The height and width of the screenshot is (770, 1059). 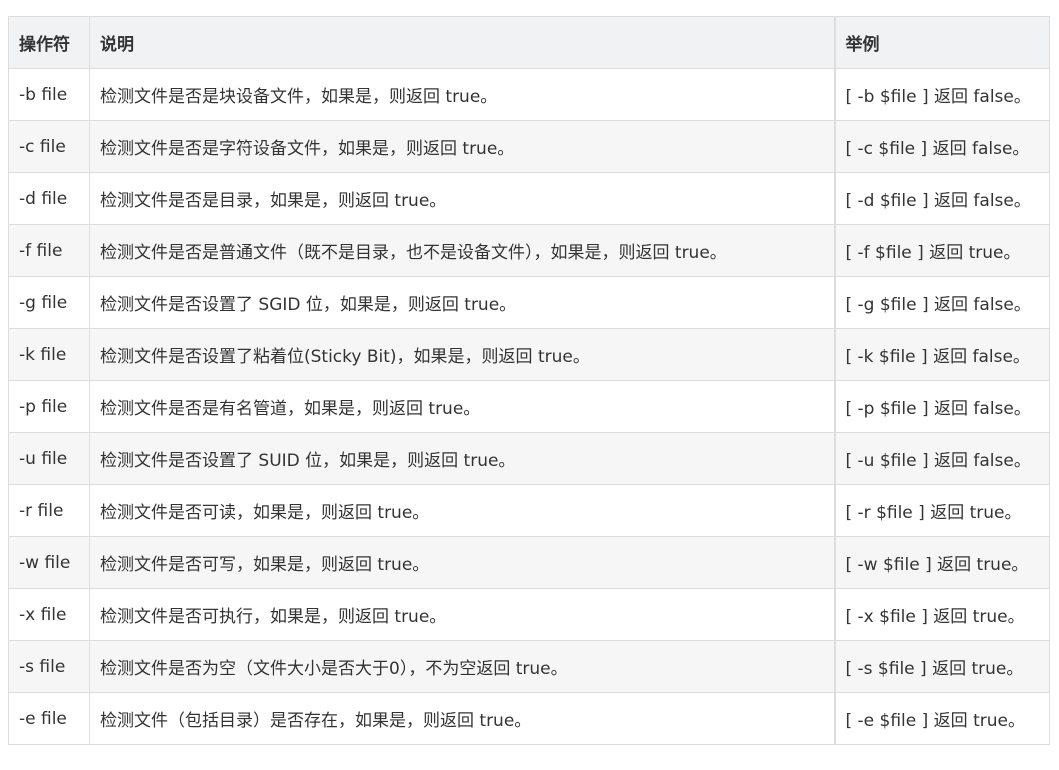 What do you see at coordinates (49, 614) in the screenshot?
I see `operator-cell: -x file` at bounding box center [49, 614].